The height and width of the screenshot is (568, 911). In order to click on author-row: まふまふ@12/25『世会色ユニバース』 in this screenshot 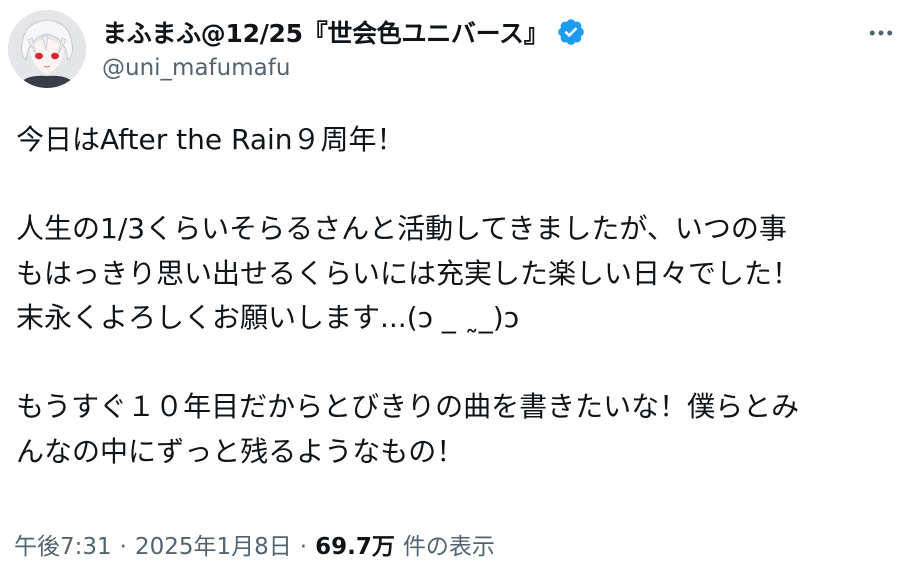, I will do `click(344, 32)`.